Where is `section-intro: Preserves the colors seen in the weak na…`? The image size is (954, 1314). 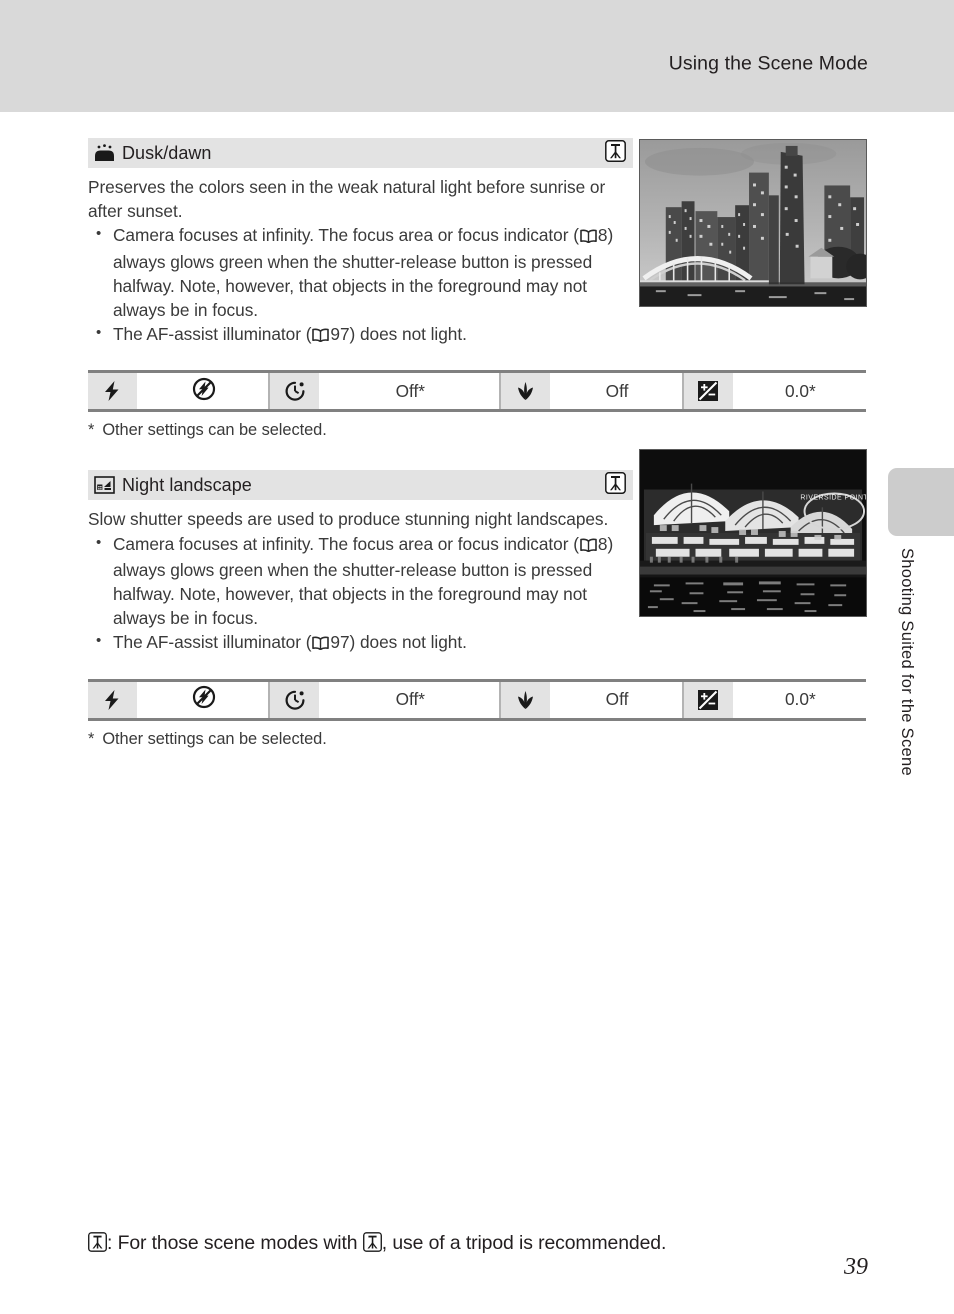 section-intro: Preserves the colors seen in the weak na… is located at coordinates (347, 199).